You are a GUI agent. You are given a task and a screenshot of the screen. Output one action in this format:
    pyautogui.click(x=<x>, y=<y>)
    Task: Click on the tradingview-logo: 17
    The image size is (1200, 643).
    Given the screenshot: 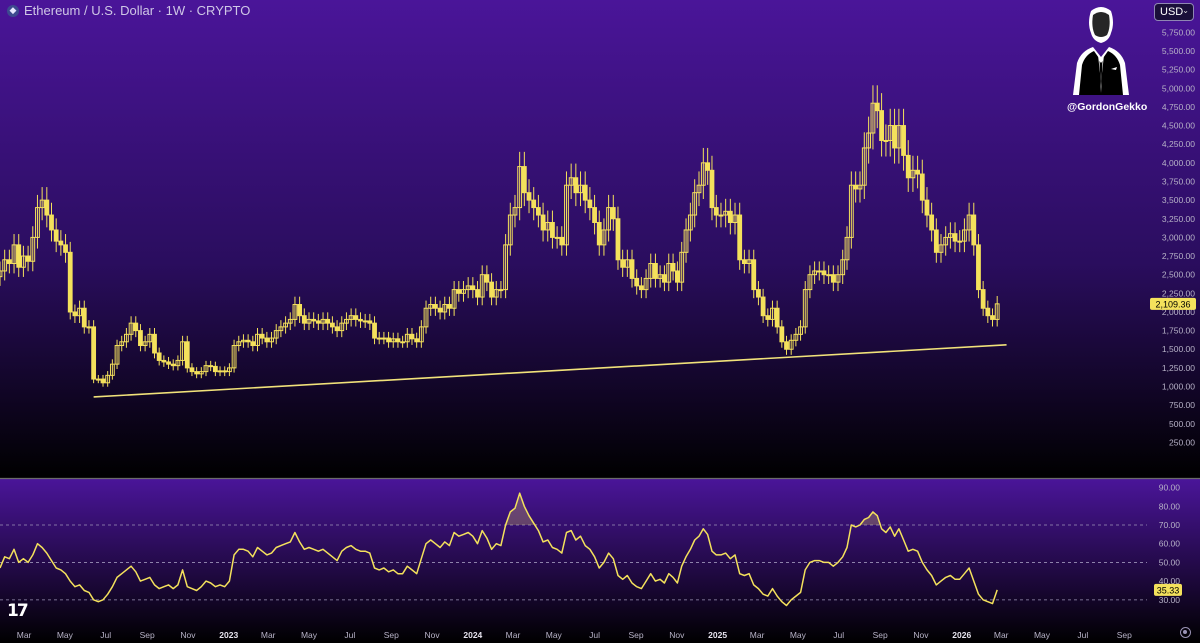 What is the action you would take?
    pyautogui.click(x=18, y=611)
    